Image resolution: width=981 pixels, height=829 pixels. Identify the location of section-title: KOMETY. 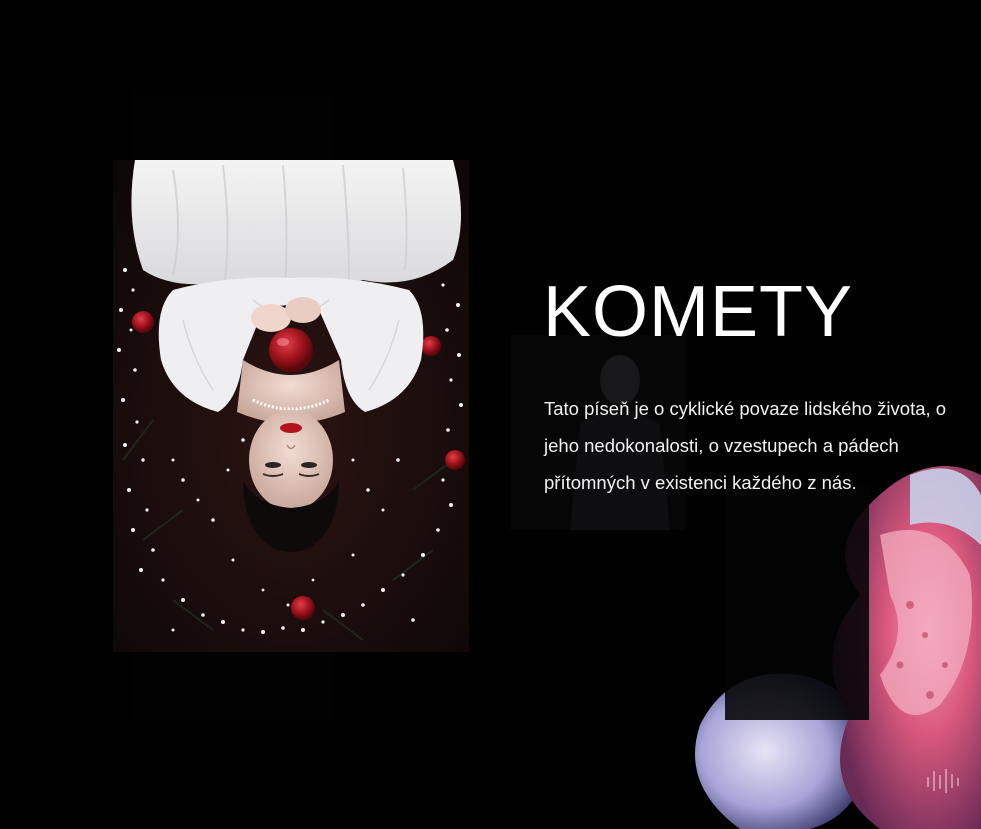
(698, 312).